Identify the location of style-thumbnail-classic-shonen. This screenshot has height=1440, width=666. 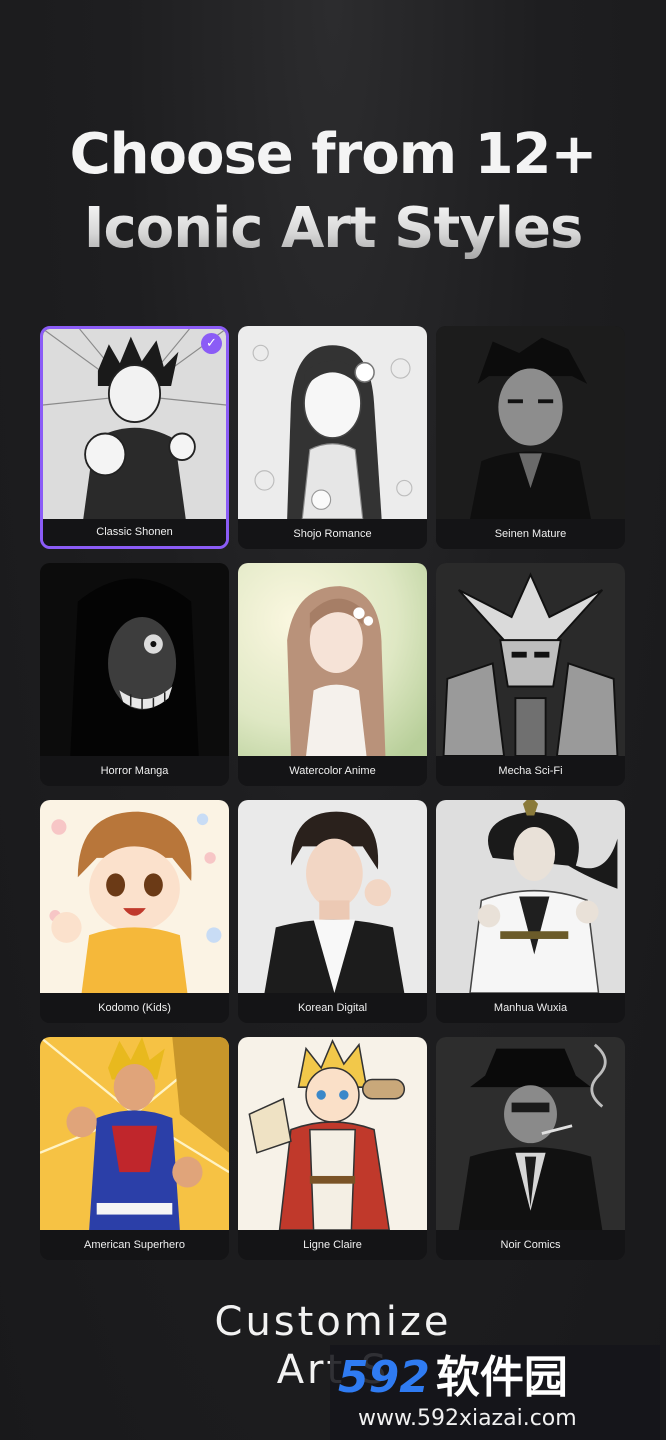
(134, 424).